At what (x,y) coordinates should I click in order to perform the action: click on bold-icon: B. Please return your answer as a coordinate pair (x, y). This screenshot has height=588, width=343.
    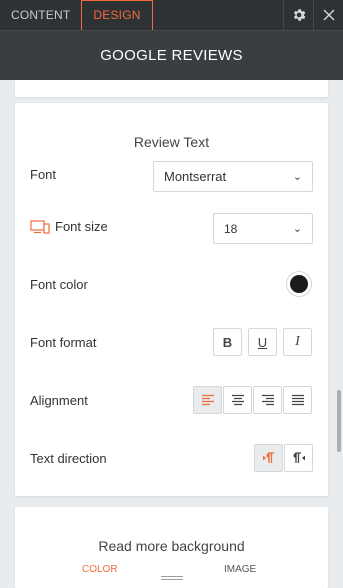
    Looking at the image, I should click on (227, 342).